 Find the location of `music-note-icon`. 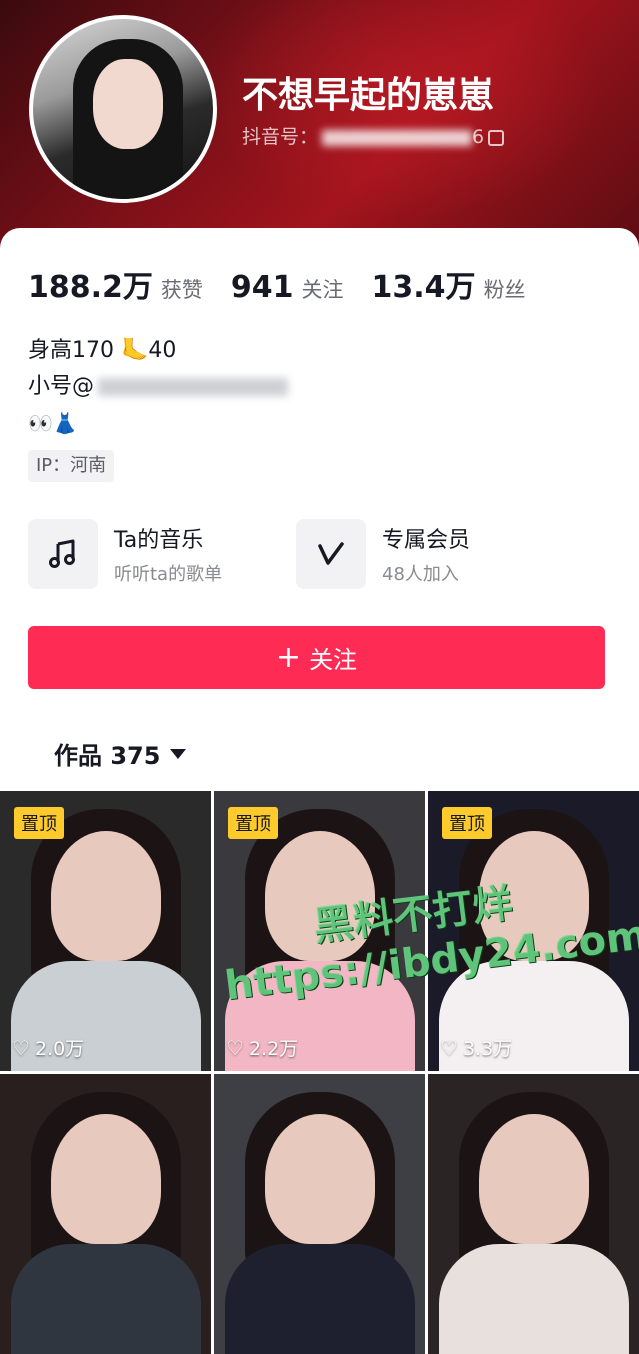

music-note-icon is located at coordinates (63, 554).